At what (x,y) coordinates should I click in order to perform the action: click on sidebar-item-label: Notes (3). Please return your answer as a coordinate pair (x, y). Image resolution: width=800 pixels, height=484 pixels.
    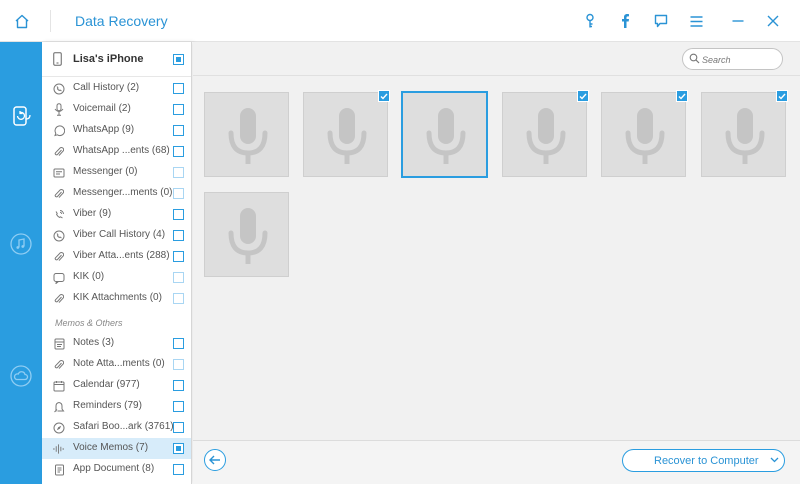
    Looking at the image, I should click on (94, 342).